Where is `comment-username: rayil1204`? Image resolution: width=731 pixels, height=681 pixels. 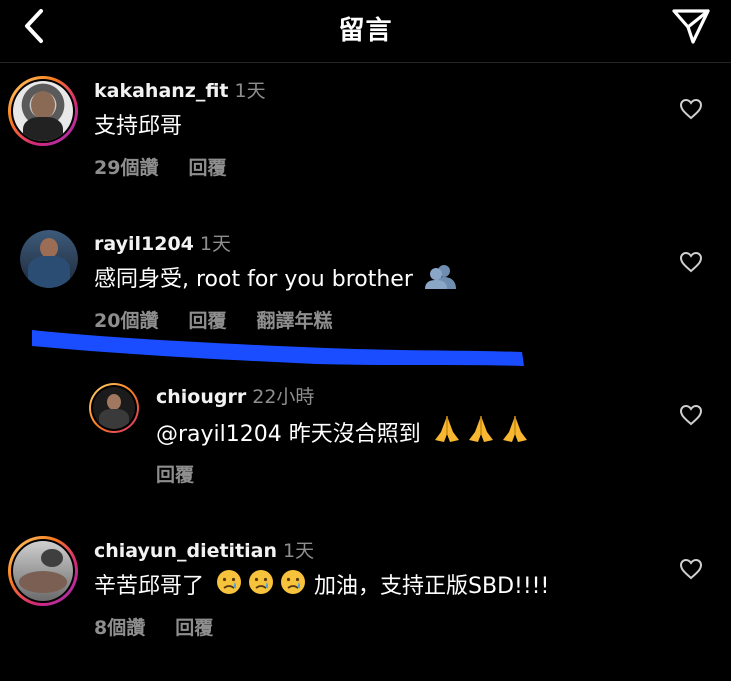 comment-username: rayil1204 is located at coordinates (144, 244).